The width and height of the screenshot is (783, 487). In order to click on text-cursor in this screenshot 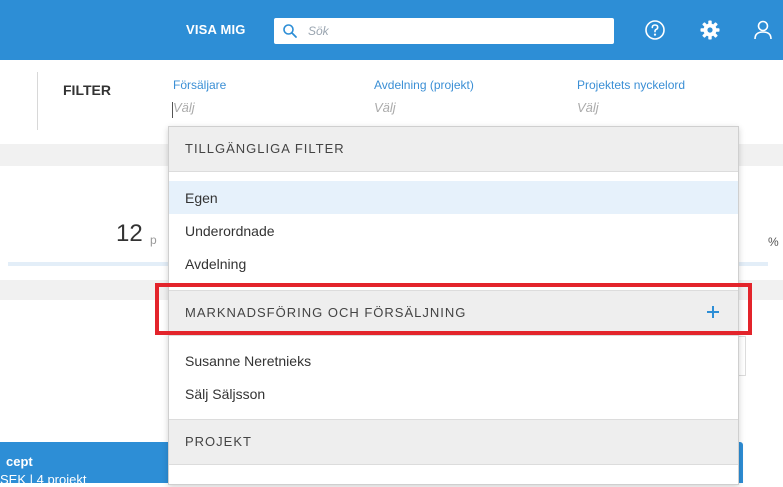, I will do `click(172, 110)`.